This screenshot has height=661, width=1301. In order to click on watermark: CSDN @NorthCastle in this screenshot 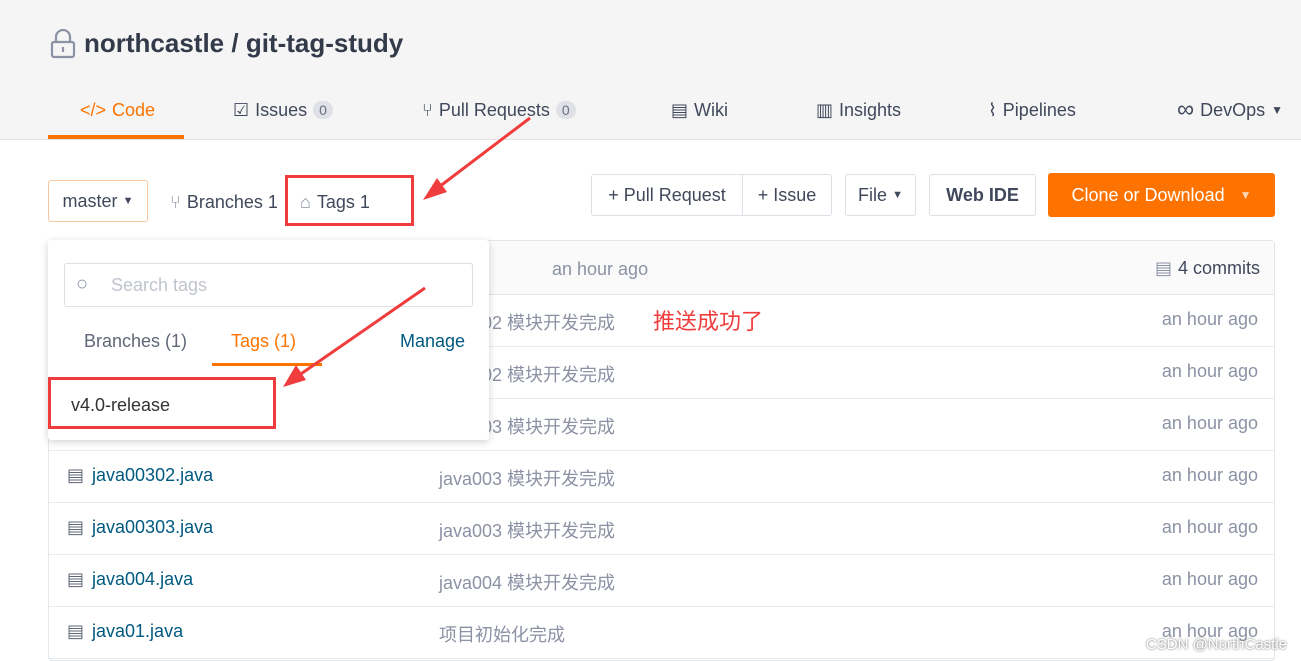, I will do `click(1216, 644)`.